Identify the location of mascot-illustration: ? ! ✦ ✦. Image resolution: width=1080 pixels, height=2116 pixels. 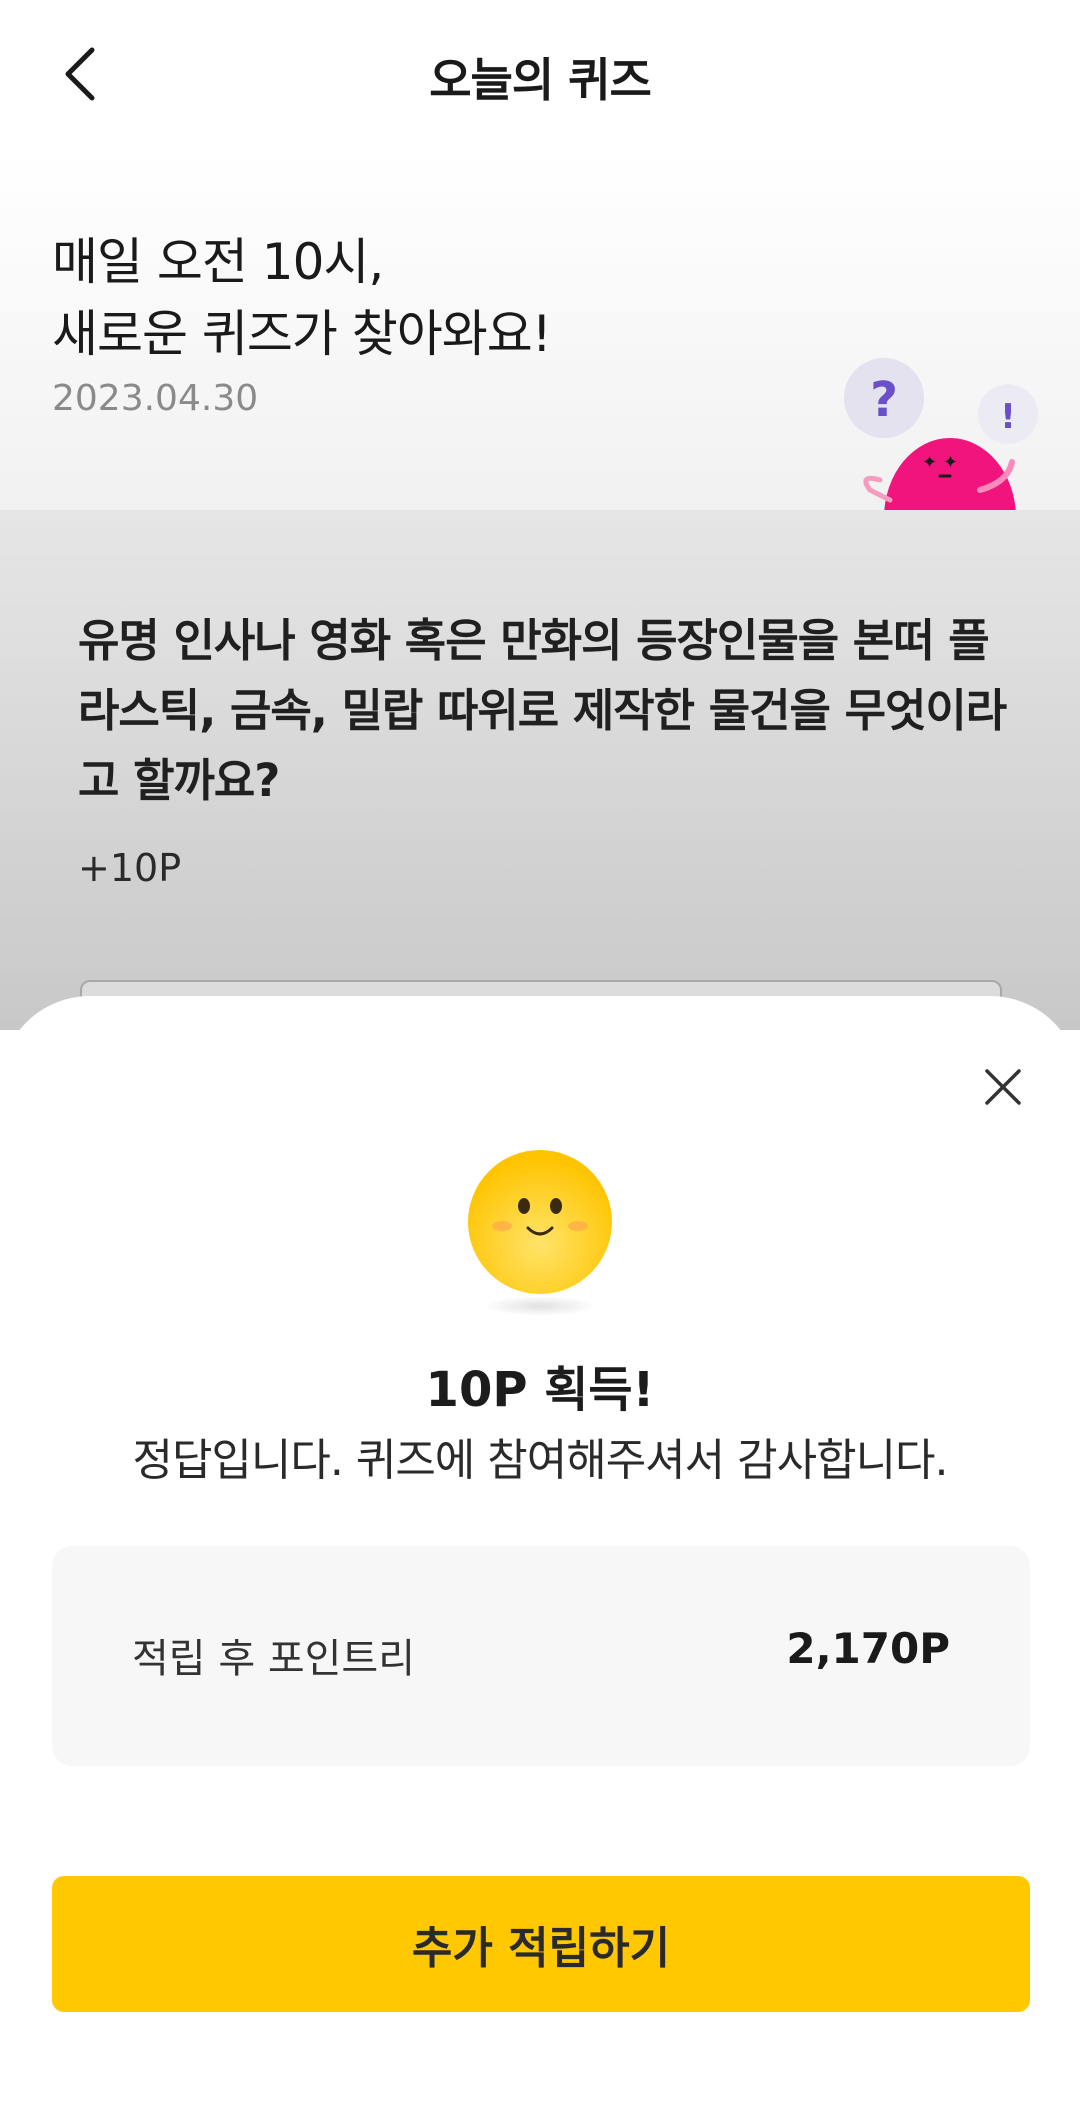
(945, 430).